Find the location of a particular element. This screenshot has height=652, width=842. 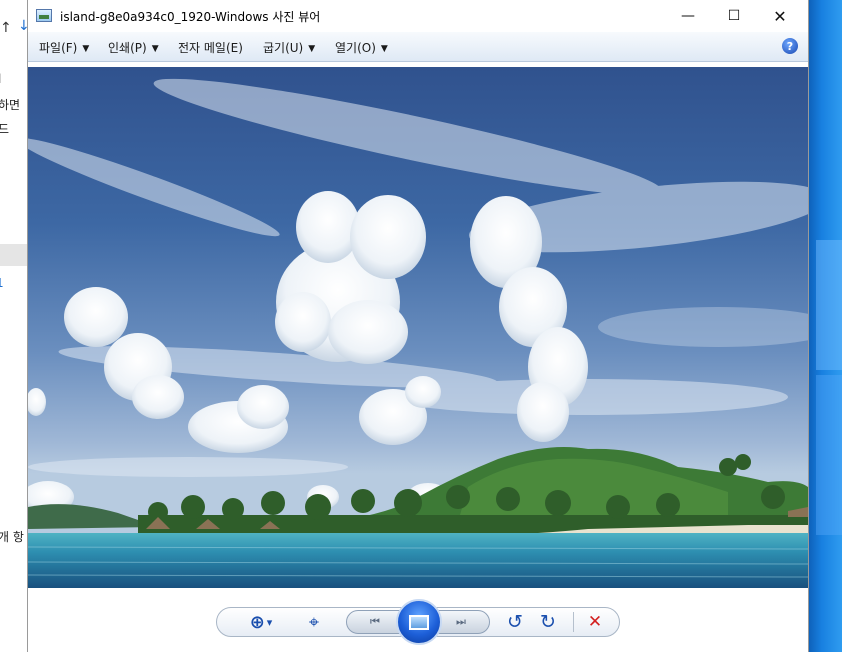

photo-viewer-app-icon is located at coordinates (44, 15).